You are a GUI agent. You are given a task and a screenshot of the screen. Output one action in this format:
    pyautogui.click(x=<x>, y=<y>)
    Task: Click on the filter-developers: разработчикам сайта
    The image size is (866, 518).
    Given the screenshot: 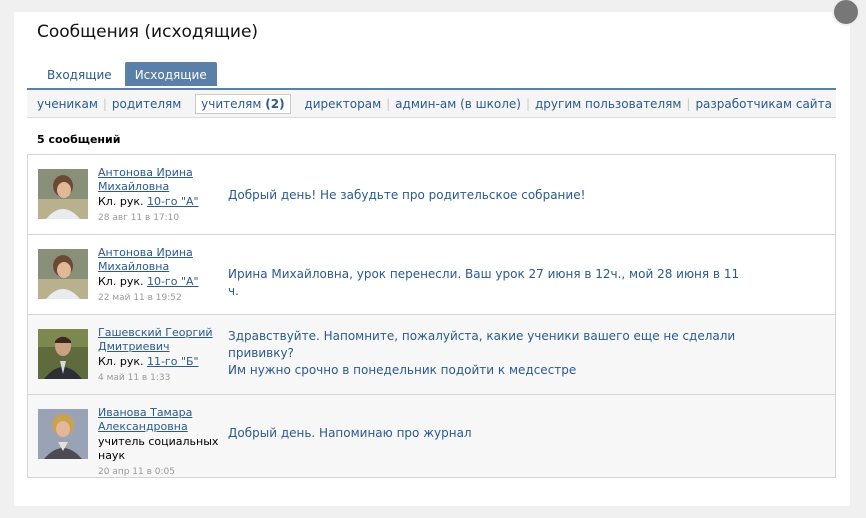 What is the action you would take?
    pyautogui.click(x=763, y=104)
    